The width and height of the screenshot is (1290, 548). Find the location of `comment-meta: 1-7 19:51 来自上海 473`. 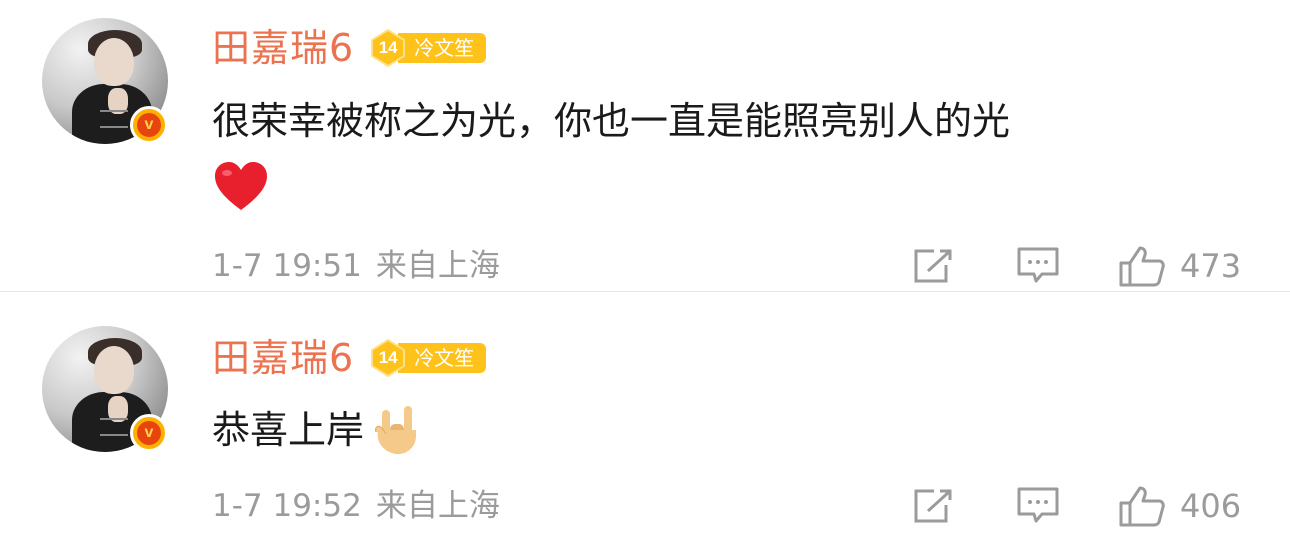

comment-meta: 1-7 19:51 来自上海 473 is located at coordinates (645, 266).